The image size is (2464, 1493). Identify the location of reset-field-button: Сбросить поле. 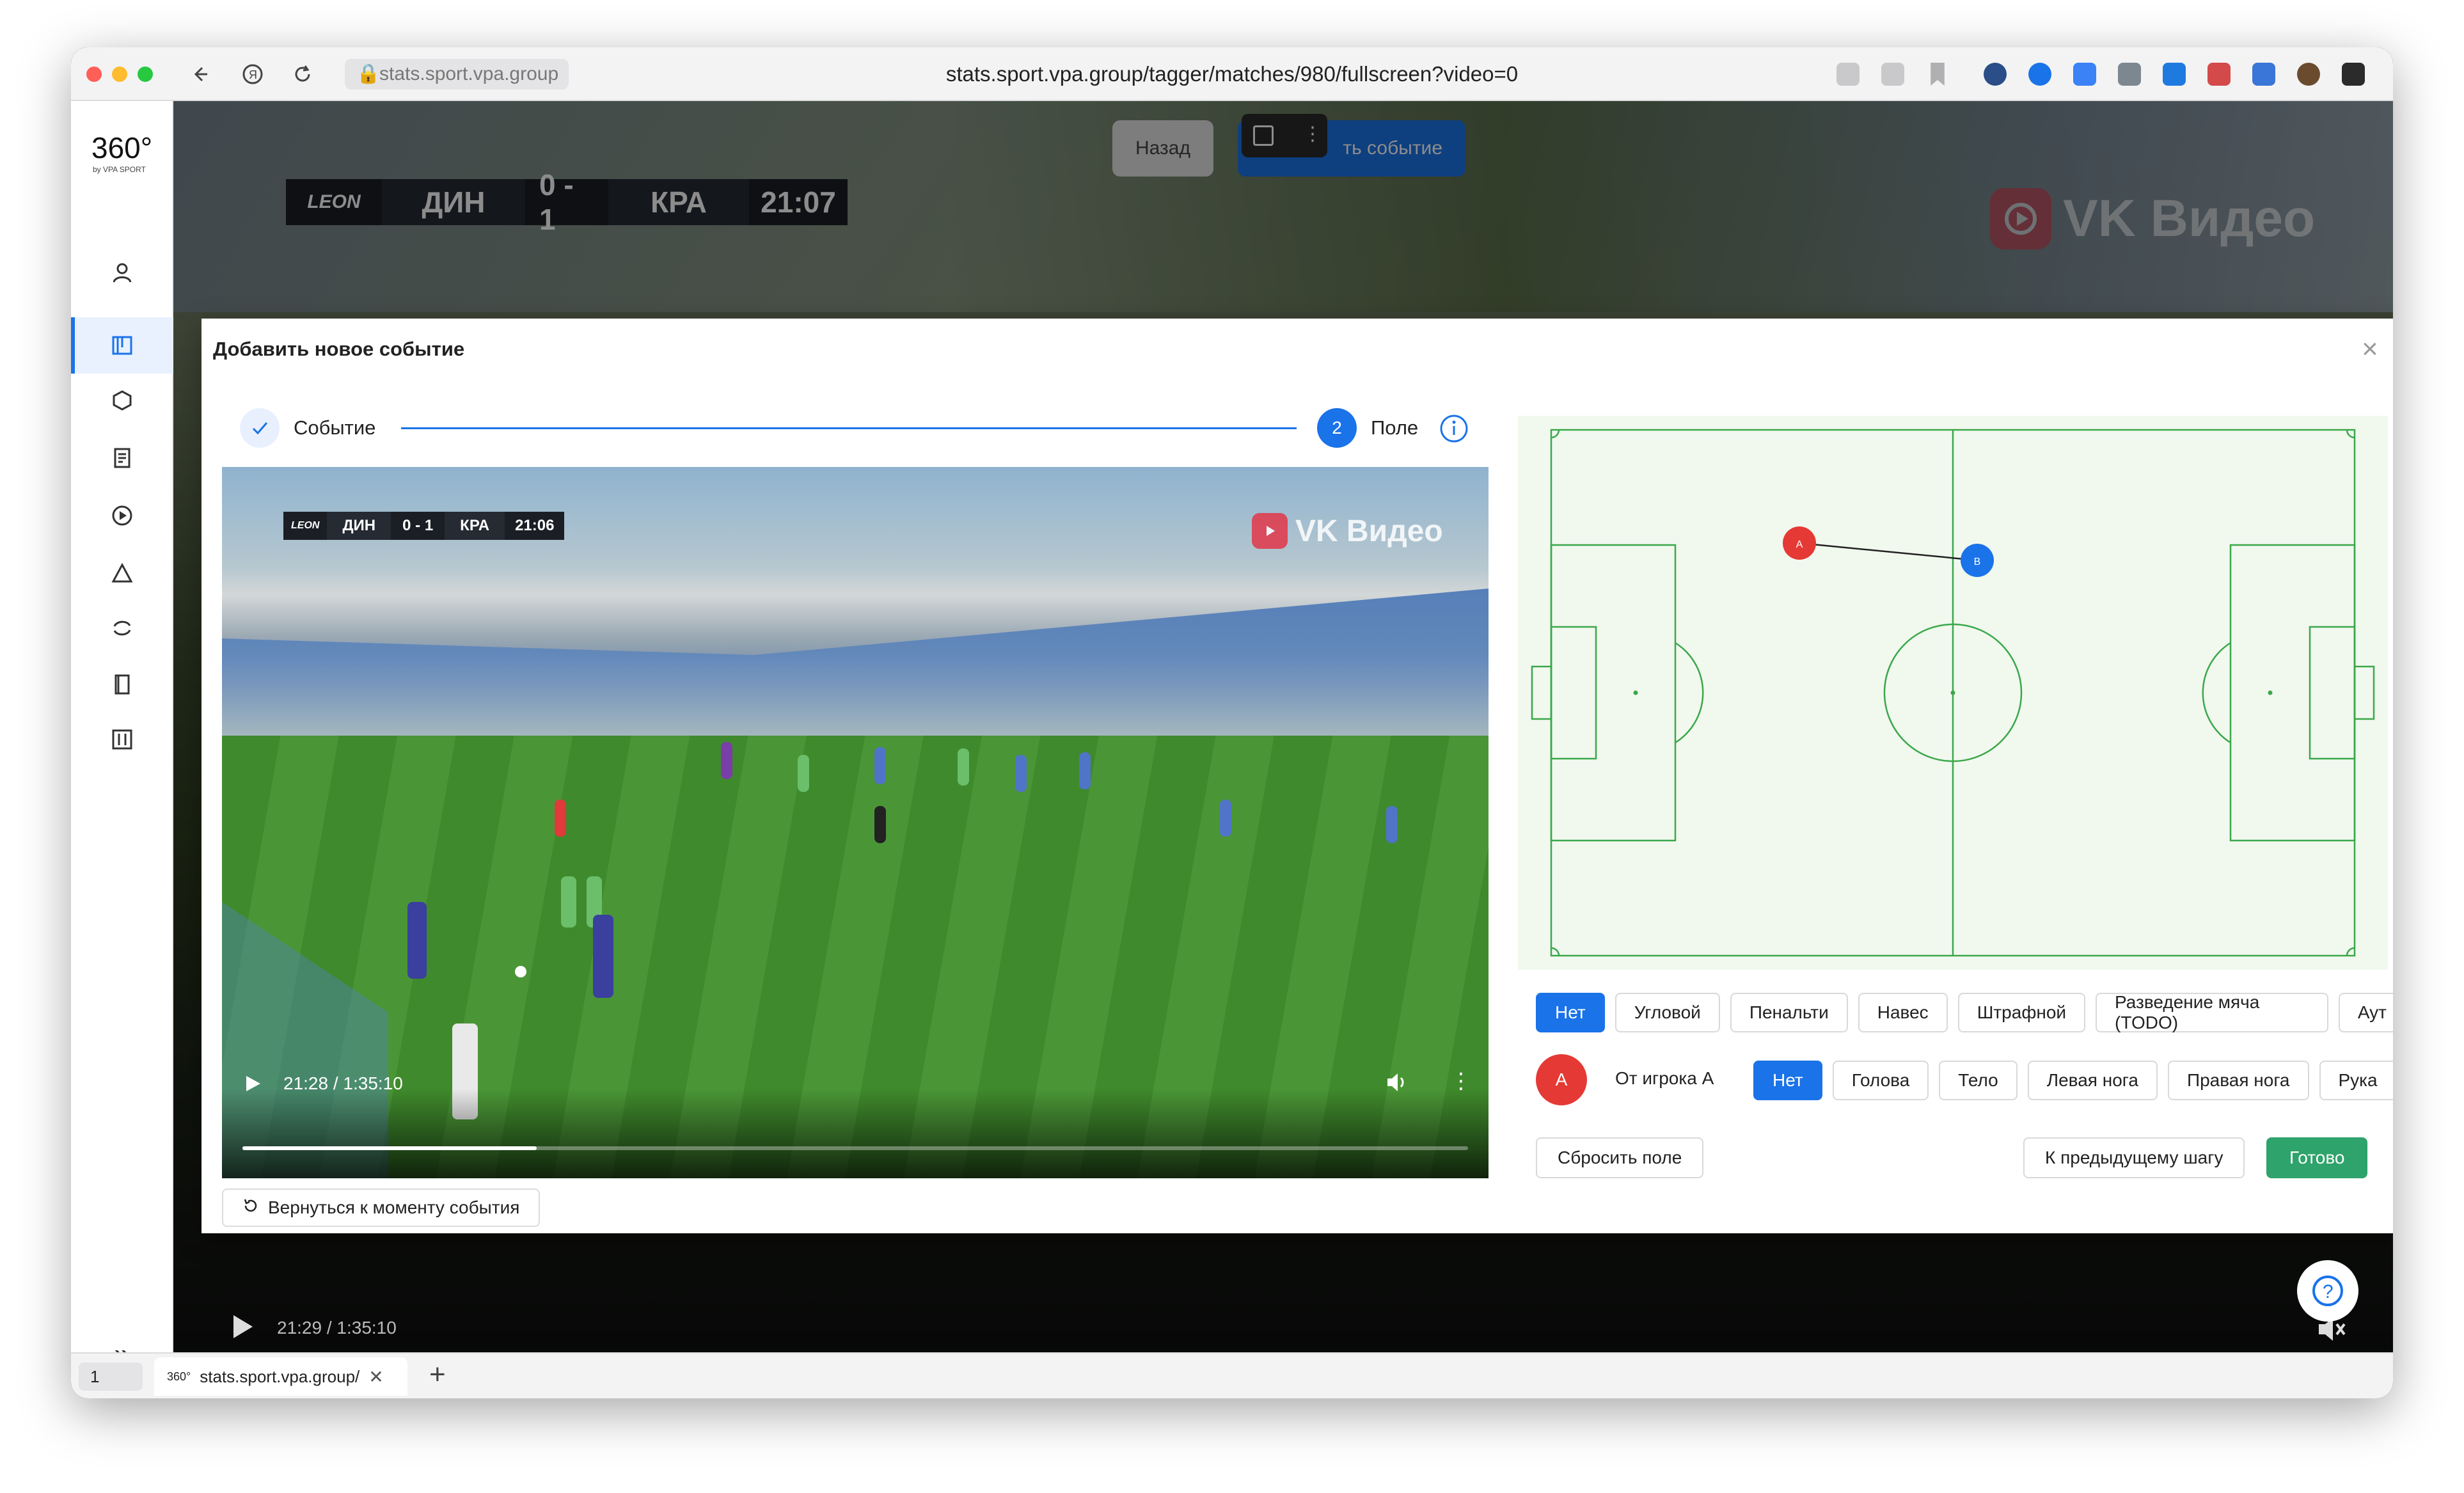
(1620, 1157).